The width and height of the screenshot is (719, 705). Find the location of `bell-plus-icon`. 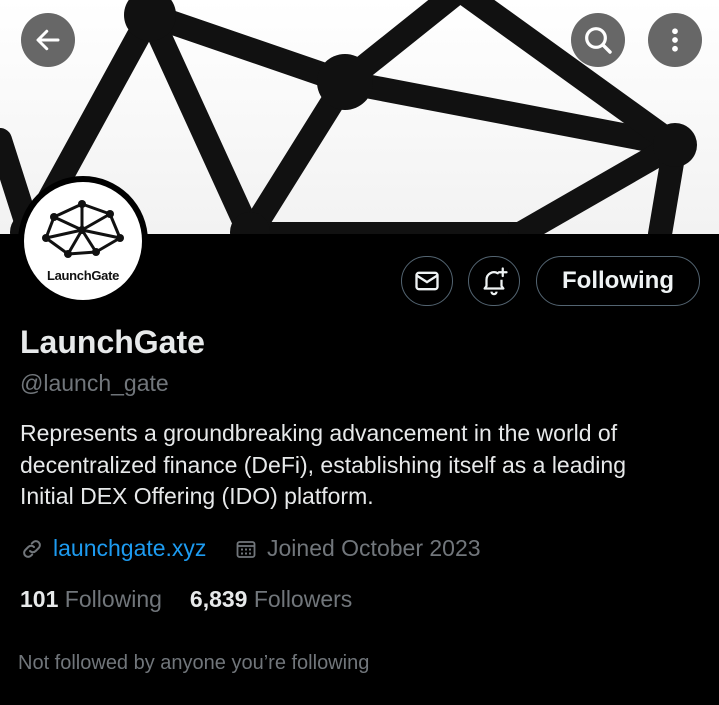

bell-plus-icon is located at coordinates (495, 281).